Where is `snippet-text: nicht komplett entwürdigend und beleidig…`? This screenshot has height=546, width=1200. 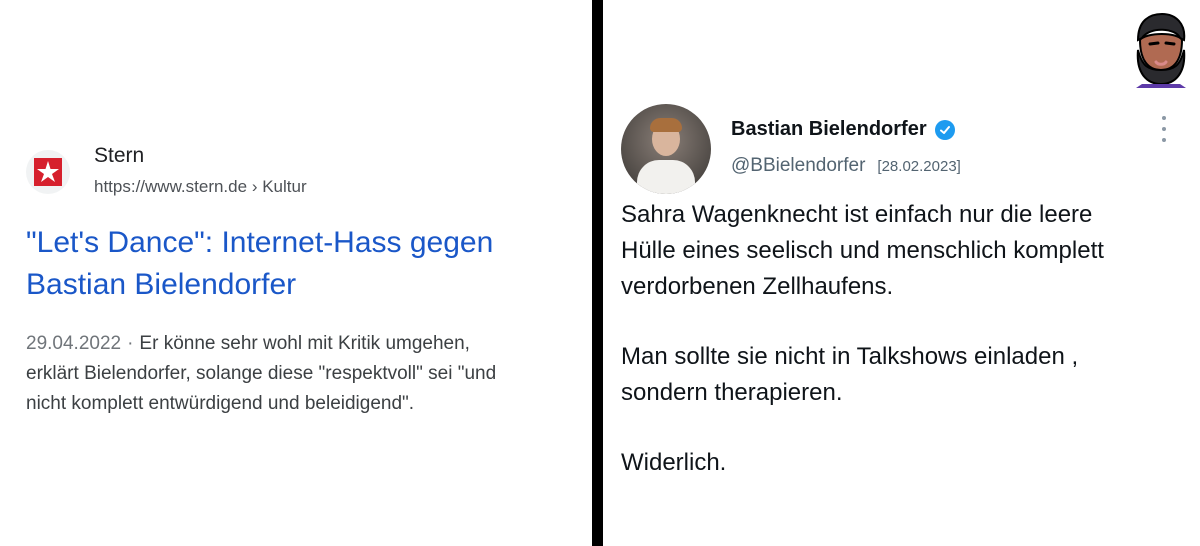
snippet-text: nicht komplett entwürdigend und beleidig… is located at coordinates (220, 403).